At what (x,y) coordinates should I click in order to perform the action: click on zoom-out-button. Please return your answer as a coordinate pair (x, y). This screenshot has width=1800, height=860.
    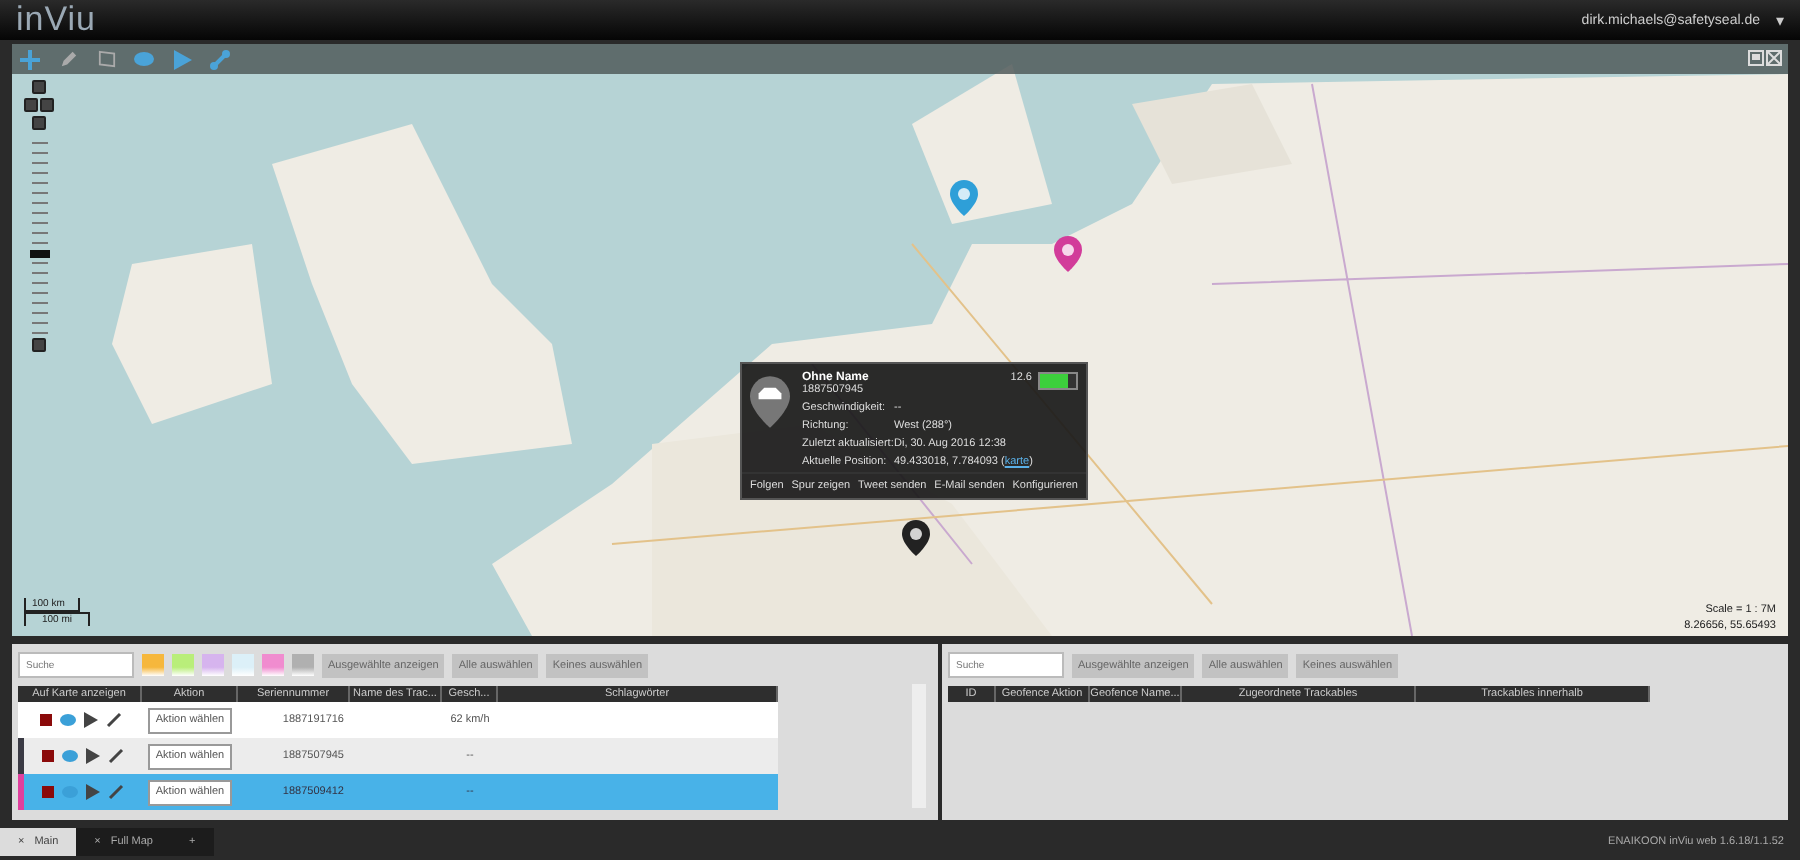
    Looking at the image, I should click on (39, 345).